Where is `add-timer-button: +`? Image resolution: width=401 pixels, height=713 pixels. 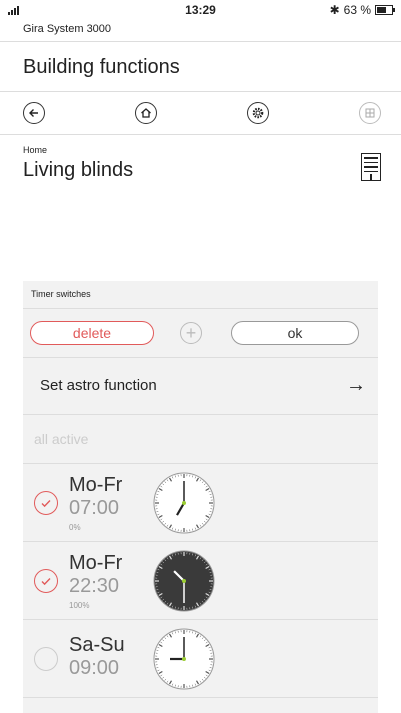
add-timer-button: + is located at coordinates (191, 333).